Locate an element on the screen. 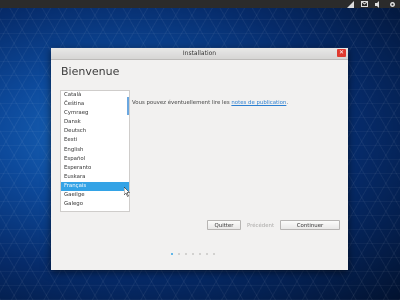 Image resolution: width=400 pixels, height=300 pixels. language-item: Galego is located at coordinates (95, 204).